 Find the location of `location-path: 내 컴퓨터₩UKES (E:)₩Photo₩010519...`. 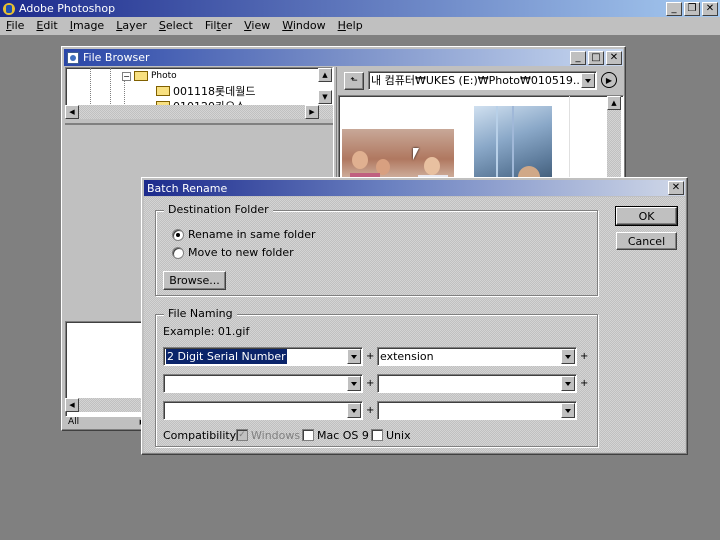

location-path: 내 컴퓨터₩UKES (E:)₩Photo₩010519... is located at coordinates (475, 80).